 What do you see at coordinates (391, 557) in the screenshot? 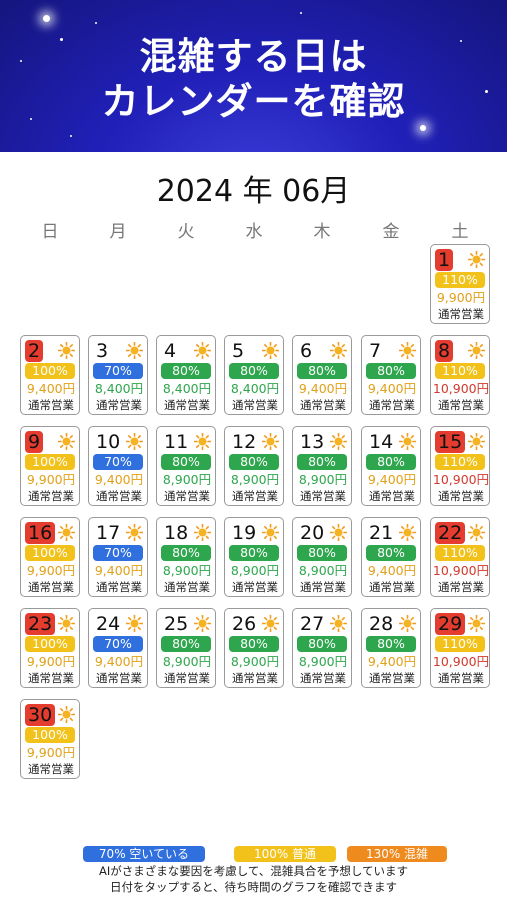
I see `calendar-day-cell: 21 80% 9,400円 通常営業` at bounding box center [391, 557].